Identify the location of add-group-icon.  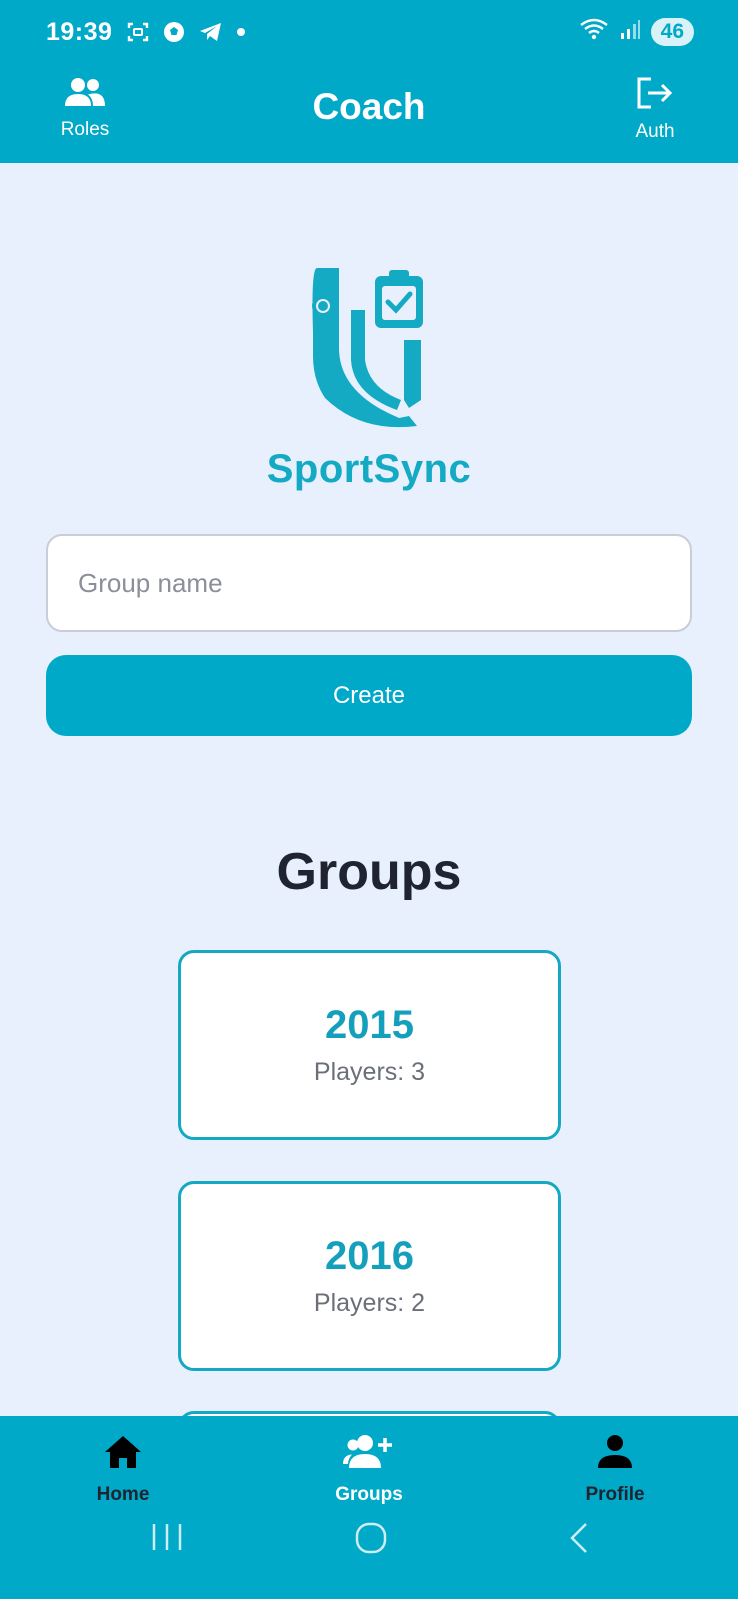
(369, 1455).